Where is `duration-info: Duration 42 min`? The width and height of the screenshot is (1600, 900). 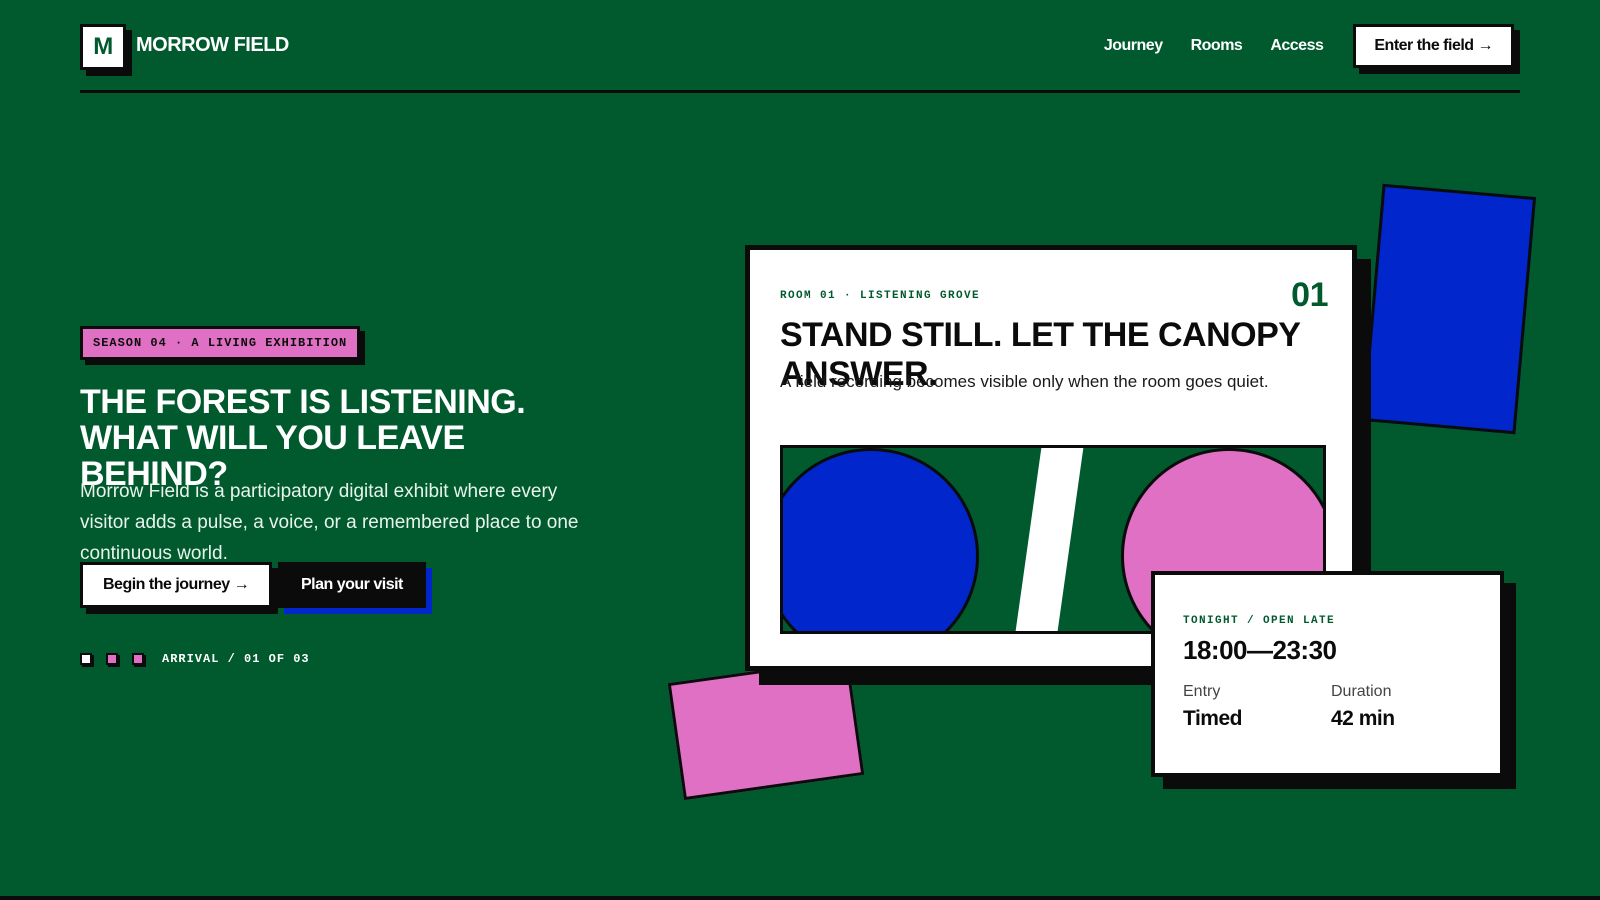
duration-info: Duration 42 min is located at coordinates (1363, 707).